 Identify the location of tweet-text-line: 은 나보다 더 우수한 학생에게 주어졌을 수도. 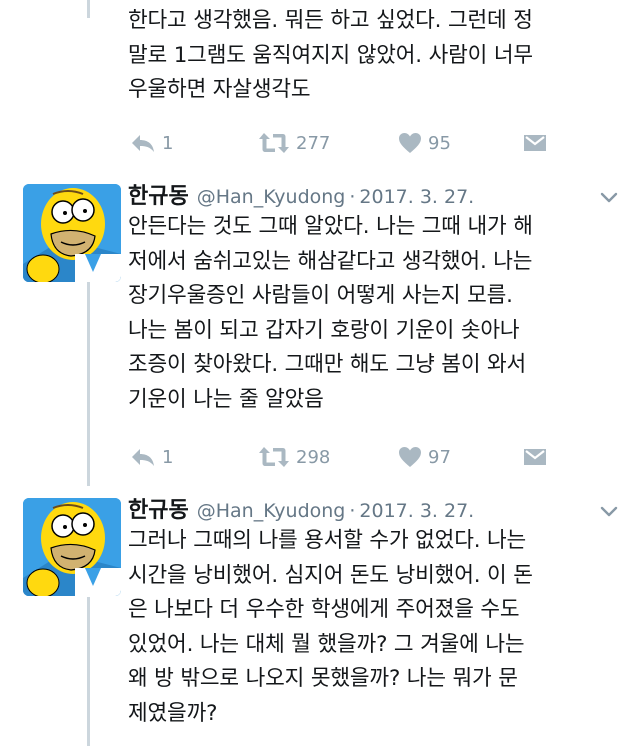
(324, 609).